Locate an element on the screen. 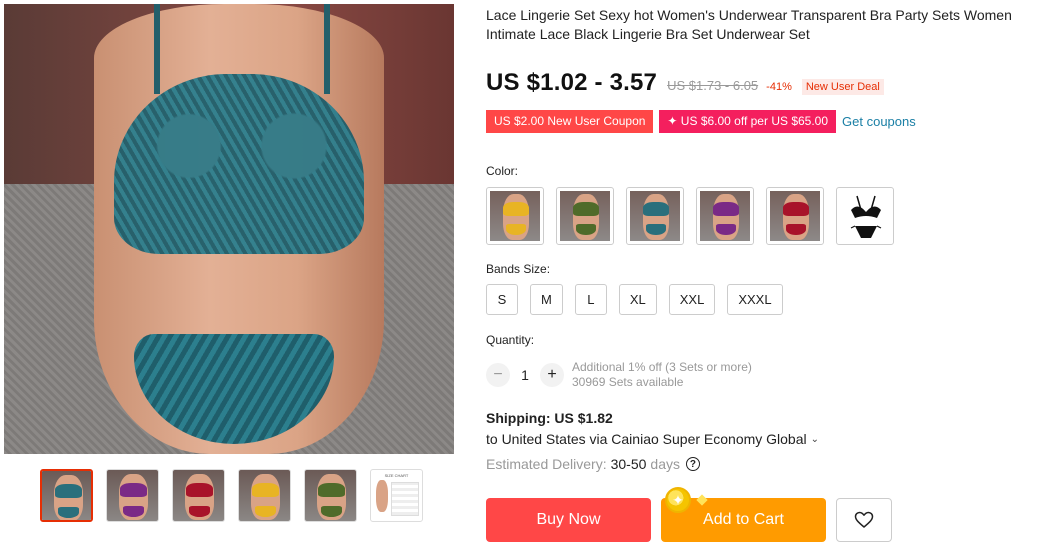  thumbnail-blue is located at coordinates (66, 495).